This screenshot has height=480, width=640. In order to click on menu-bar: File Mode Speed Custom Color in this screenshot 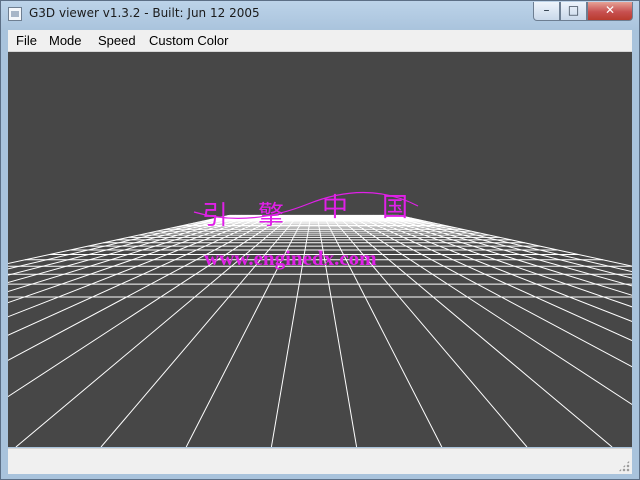, I will do `click(320, 41)`.